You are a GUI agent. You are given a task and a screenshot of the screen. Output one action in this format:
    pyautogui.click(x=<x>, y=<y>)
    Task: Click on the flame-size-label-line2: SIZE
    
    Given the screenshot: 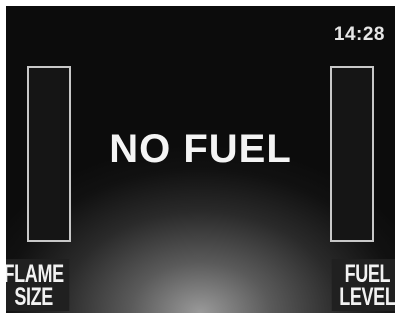 What is the action you would take?
    pyautogui.click(x=33, y=297)
    